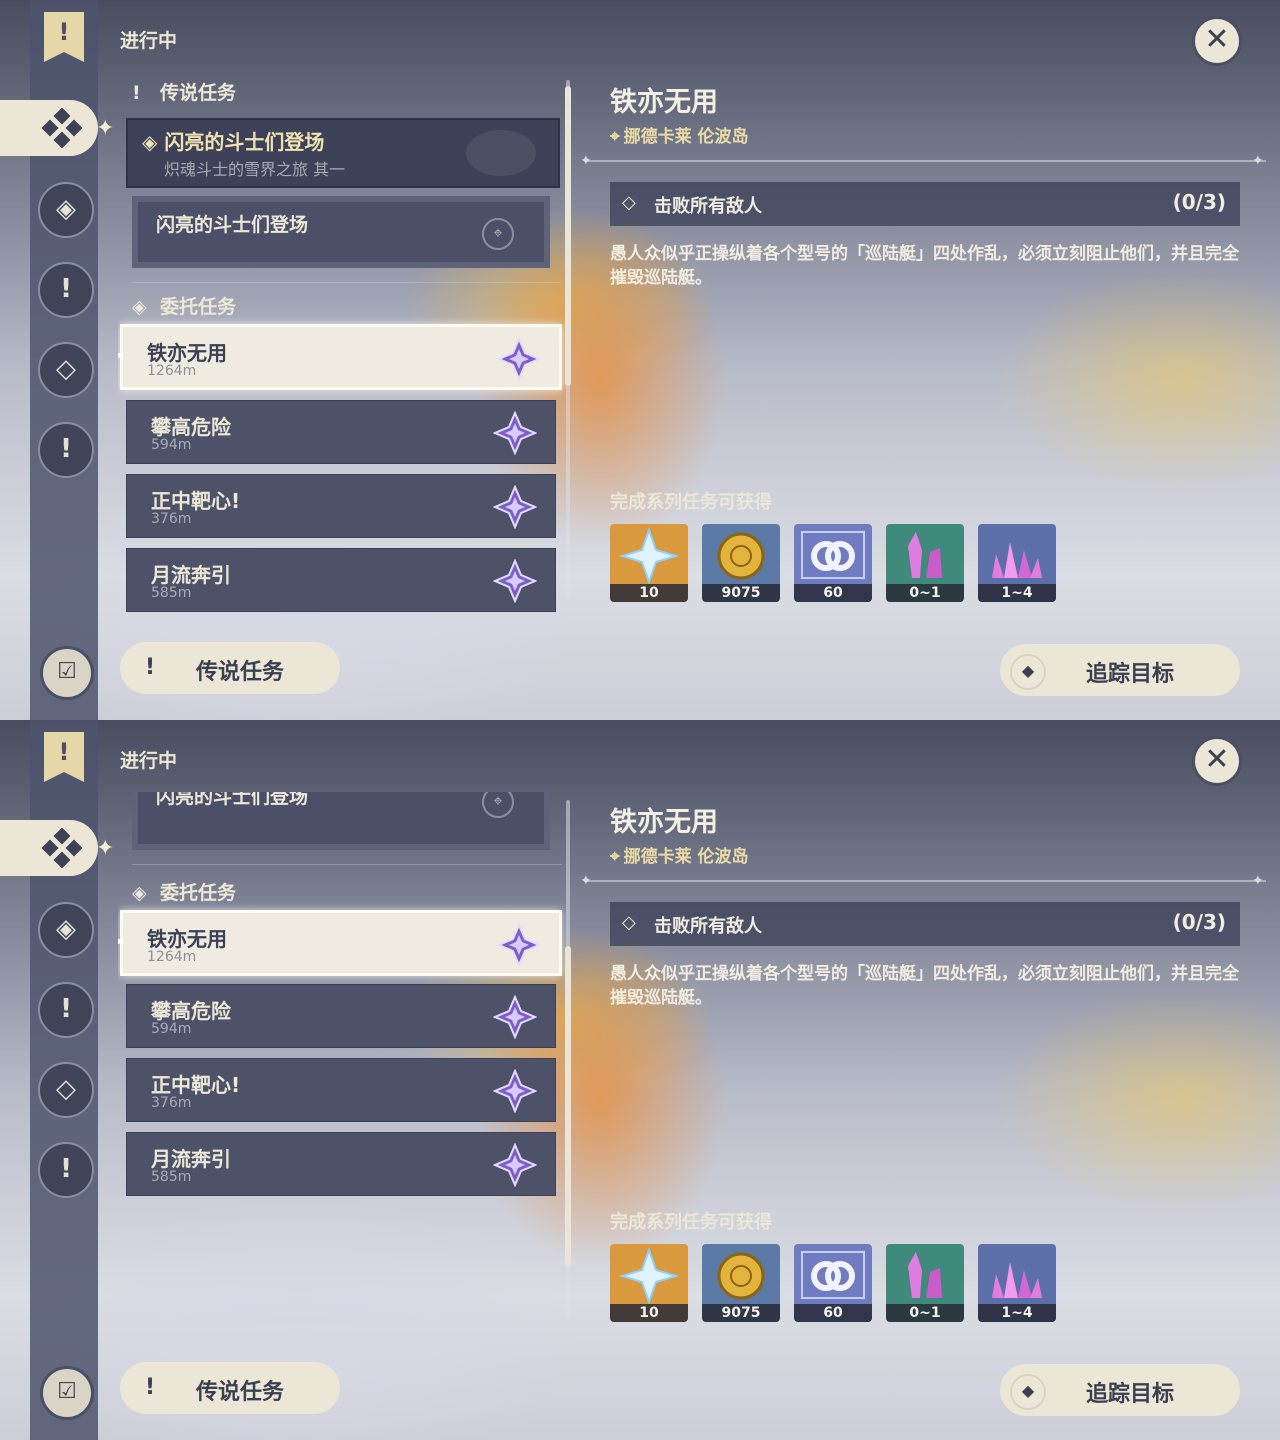 The image size is (1280, 1440). What do you see at coordinates (1017, 1313) in the screenshot?
I see `reward-amount: 1~4` at bounding box center [1017, 1313].